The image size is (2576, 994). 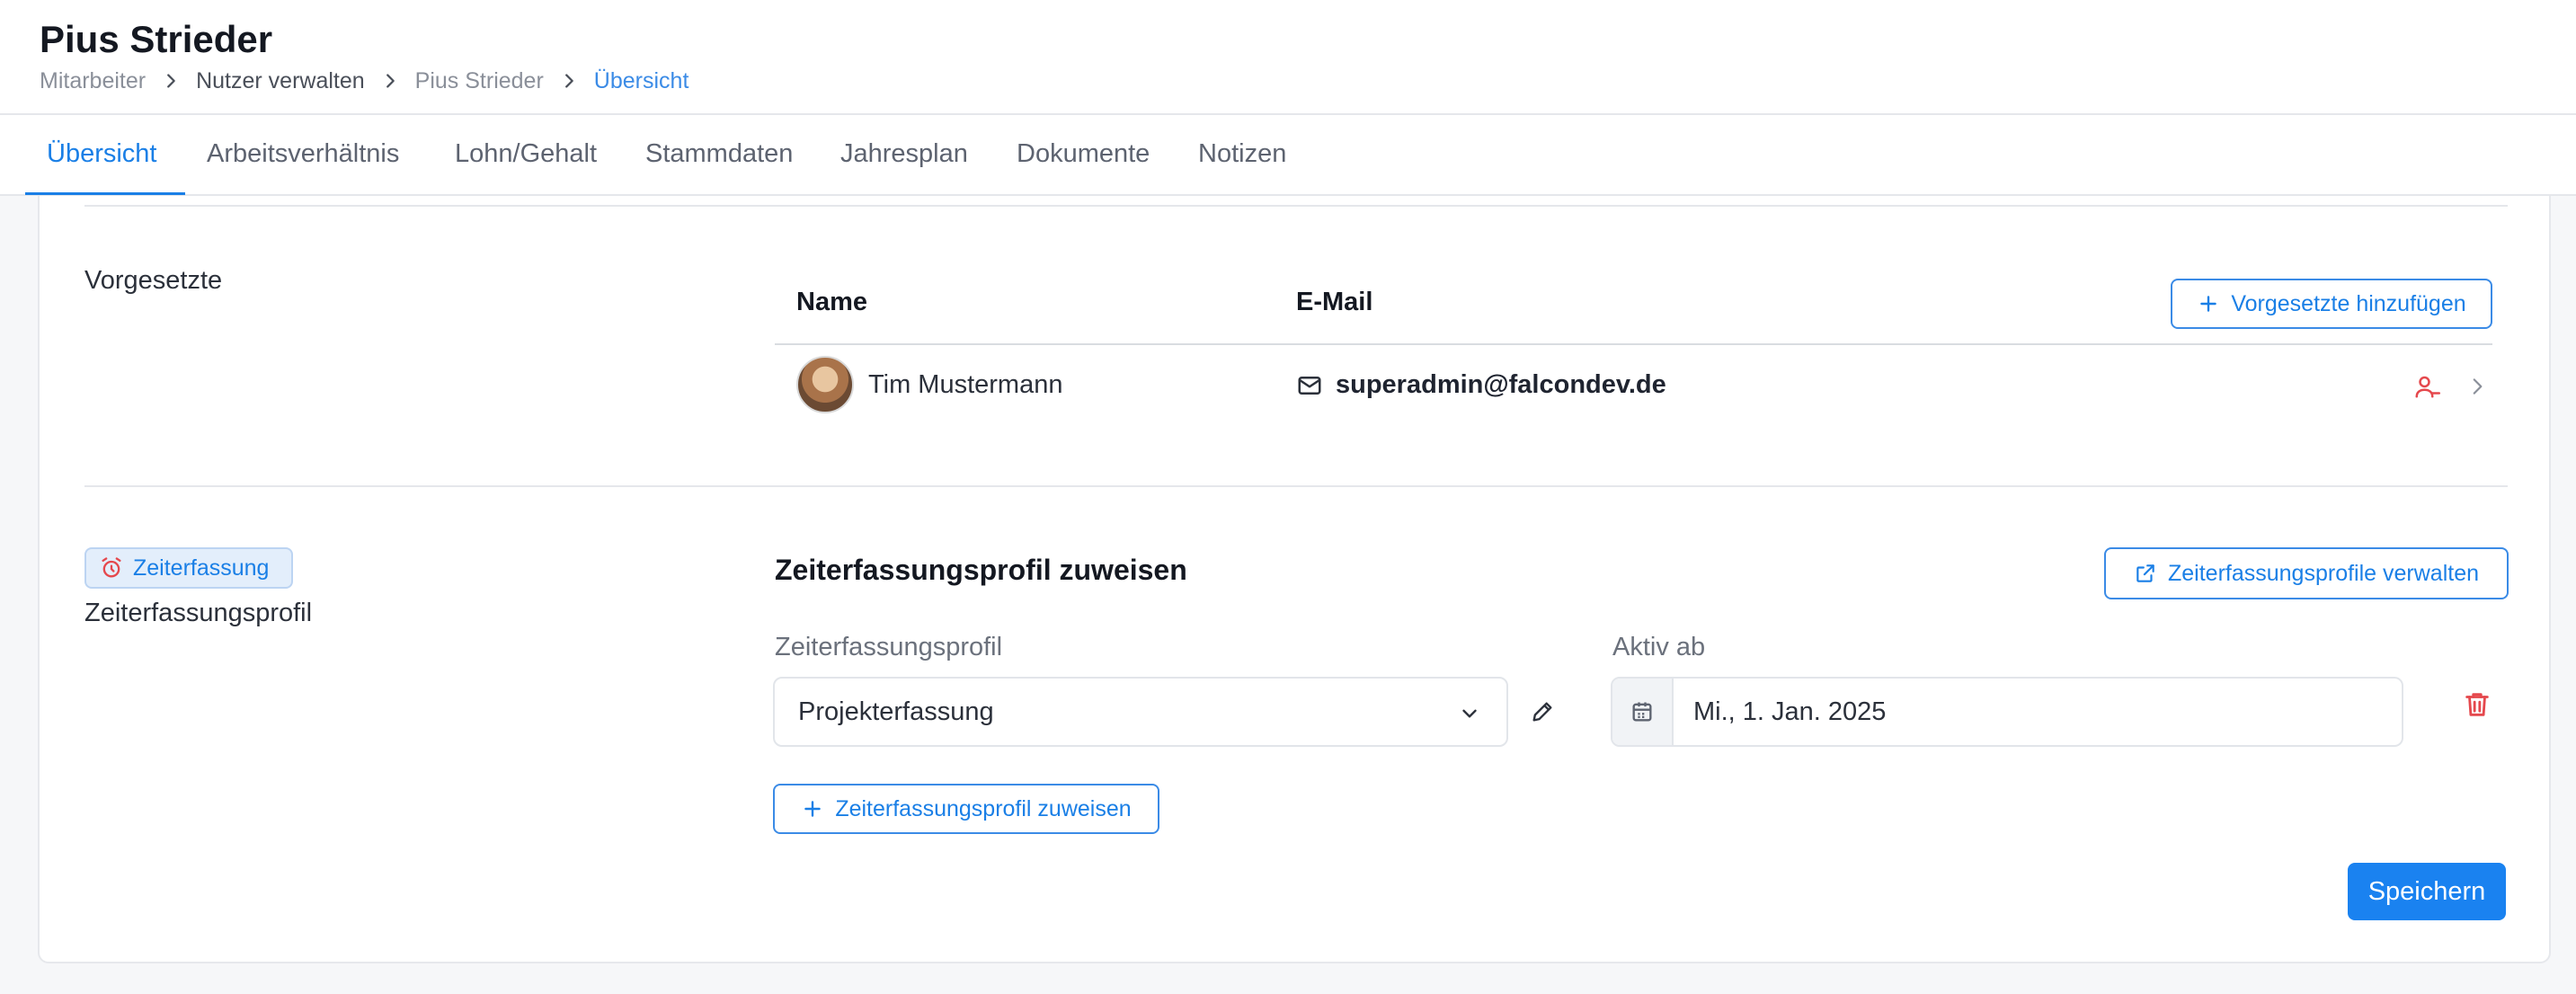 What do you see at coordinates (280, 81) in the screenshot?
I see `breadcrumb-item-nutzer-verwalten: Nutzer verwalten` at bounding box center [280, 81].